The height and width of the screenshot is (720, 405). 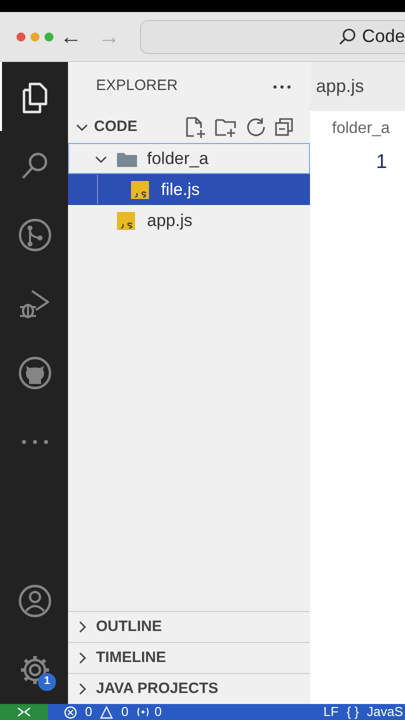 I want to click on file-item: file.js, so click(x=189, y=189).